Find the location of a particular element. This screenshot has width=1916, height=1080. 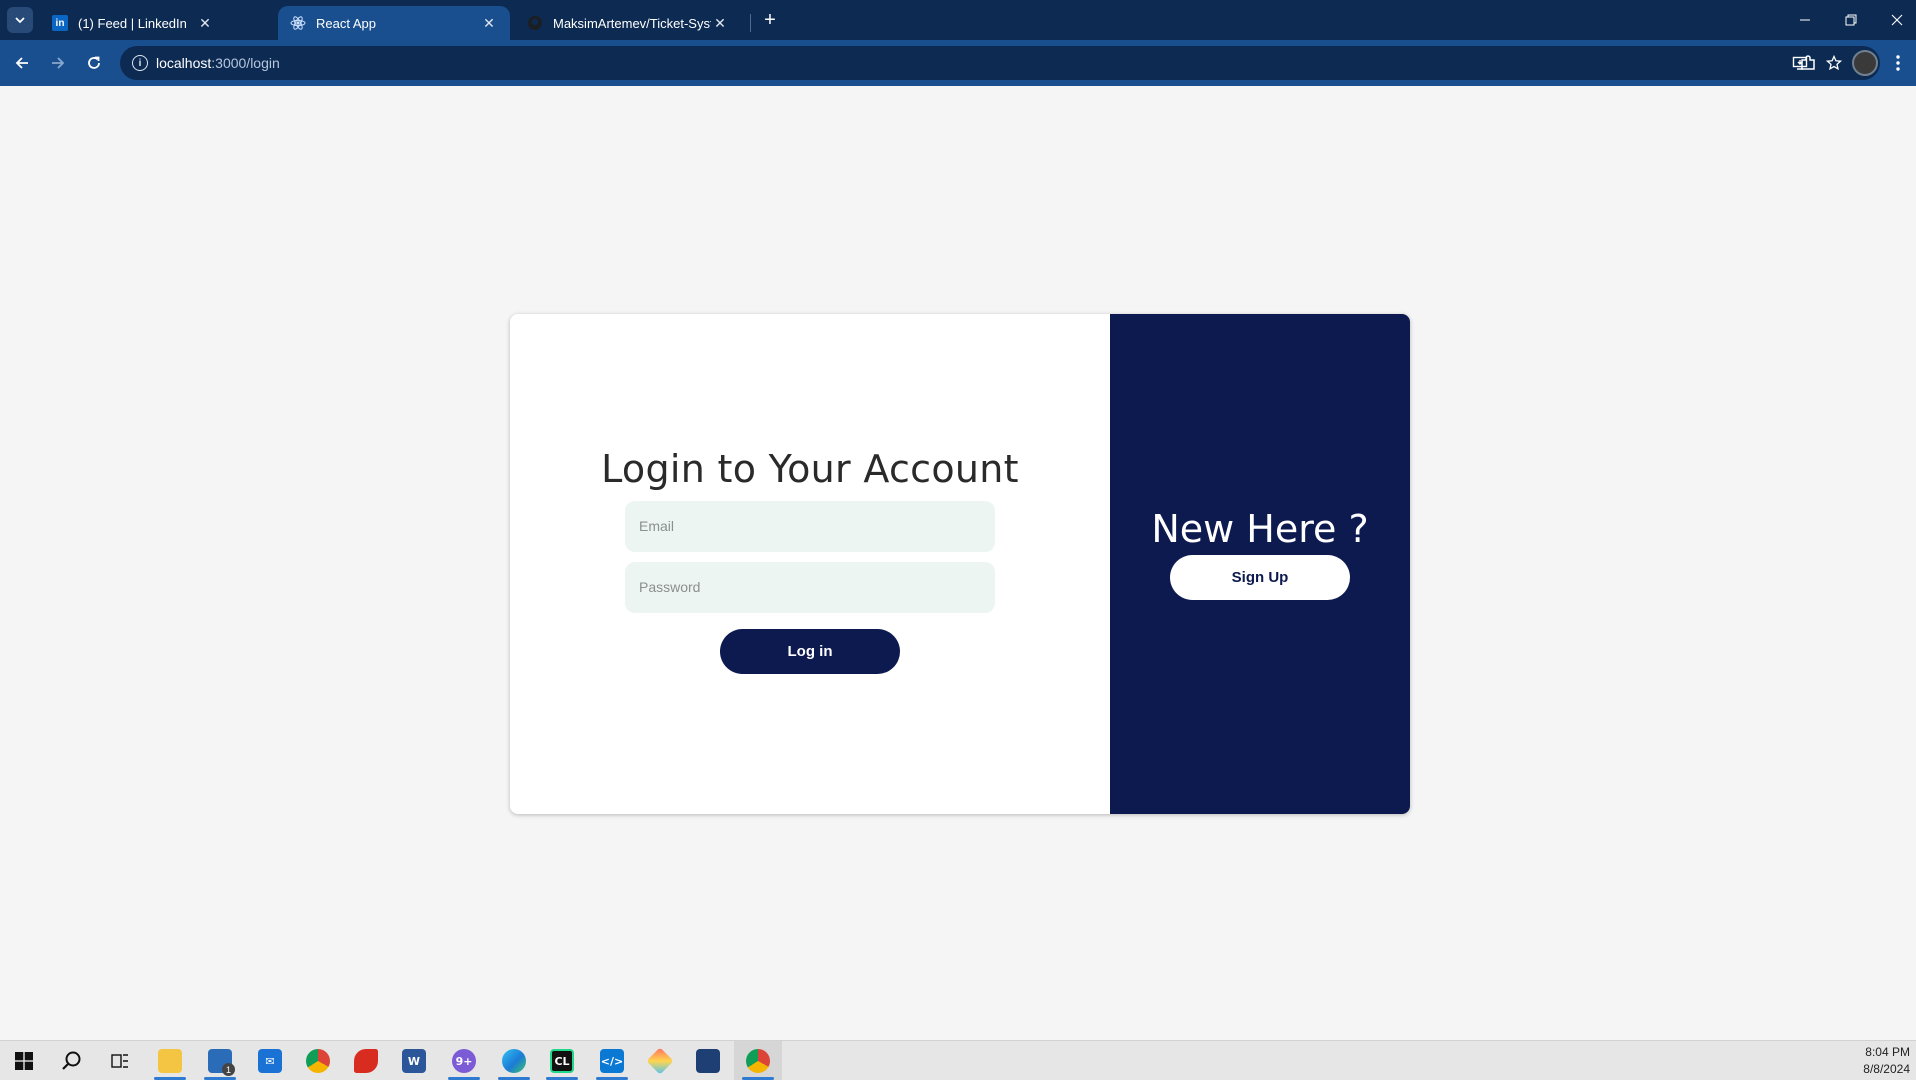

tab-linkedin: in (1) Feed | LinkedIn ✕ is located at coordinates (133, 23).